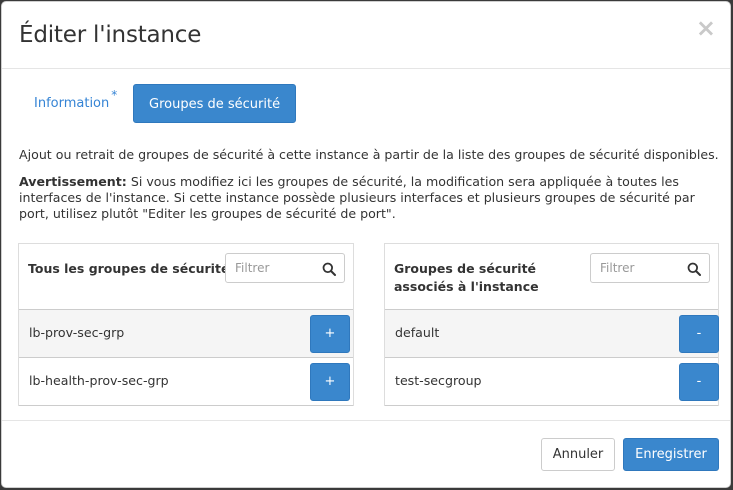 Image resolution: width=733 pixels, height=490 pixels. What do you see at coordinates (186, 334) in the screenshot?
I see `list-item: lb-prov-sec-grp +` at bounding box center [186, 334].